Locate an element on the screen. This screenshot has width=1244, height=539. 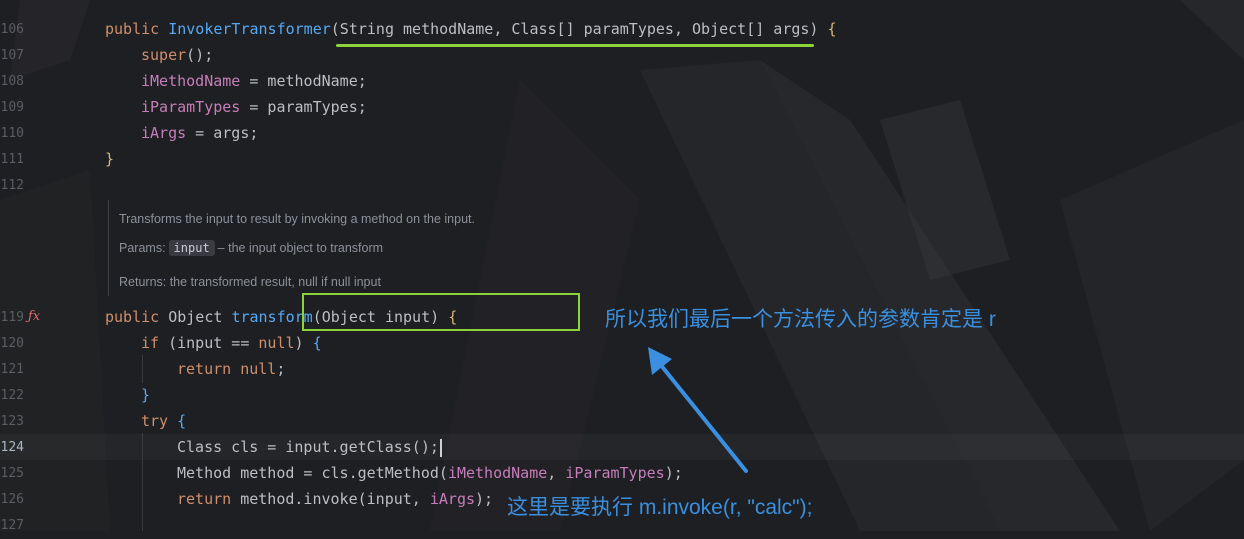
code-line-120: if (input == null) { is located at coordinates (231, 343).